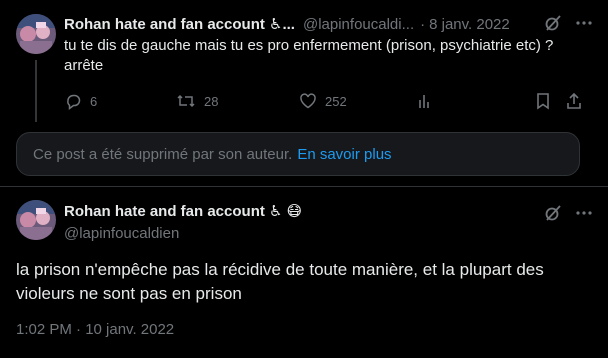  What do you see at coordinates (183, 234) in the screenshot?
I see `handle: @lapinfoucaldien` at bounding box center [183, 234].